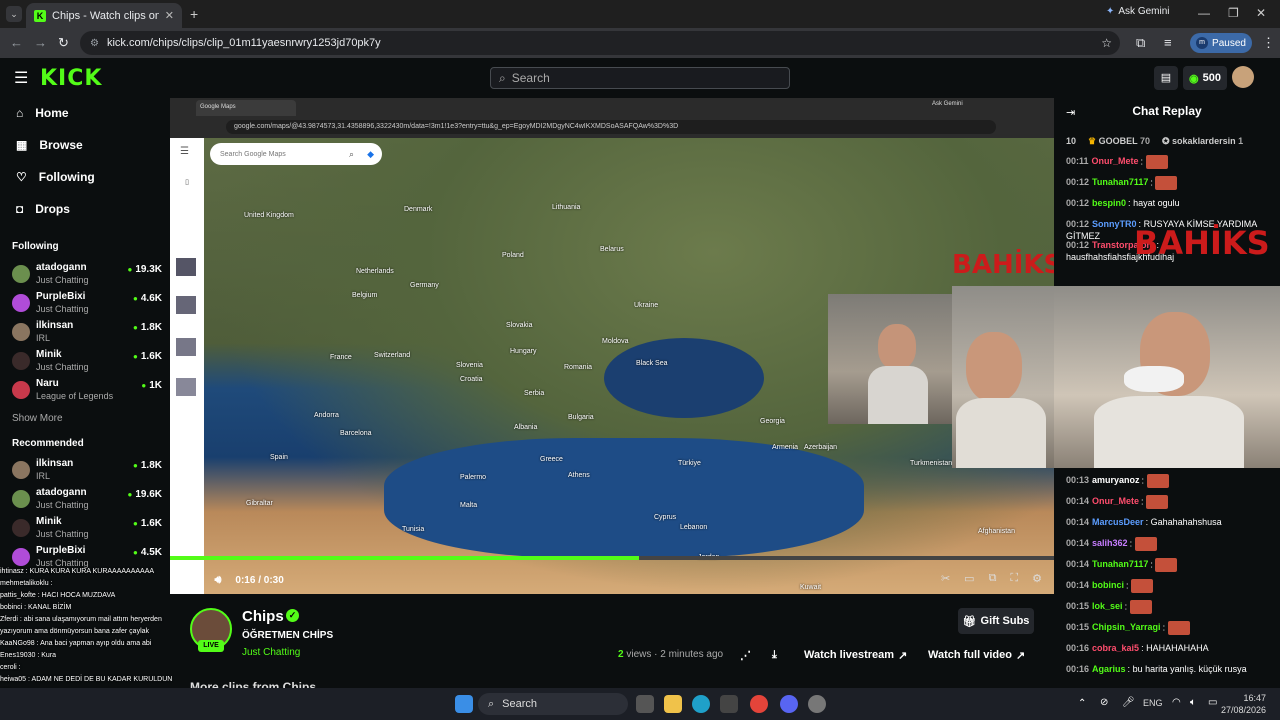  What do you see at coordinates (71, 78) in the screenshot?
I see `kick-logo: KICK` at bounding box center [71, 78].